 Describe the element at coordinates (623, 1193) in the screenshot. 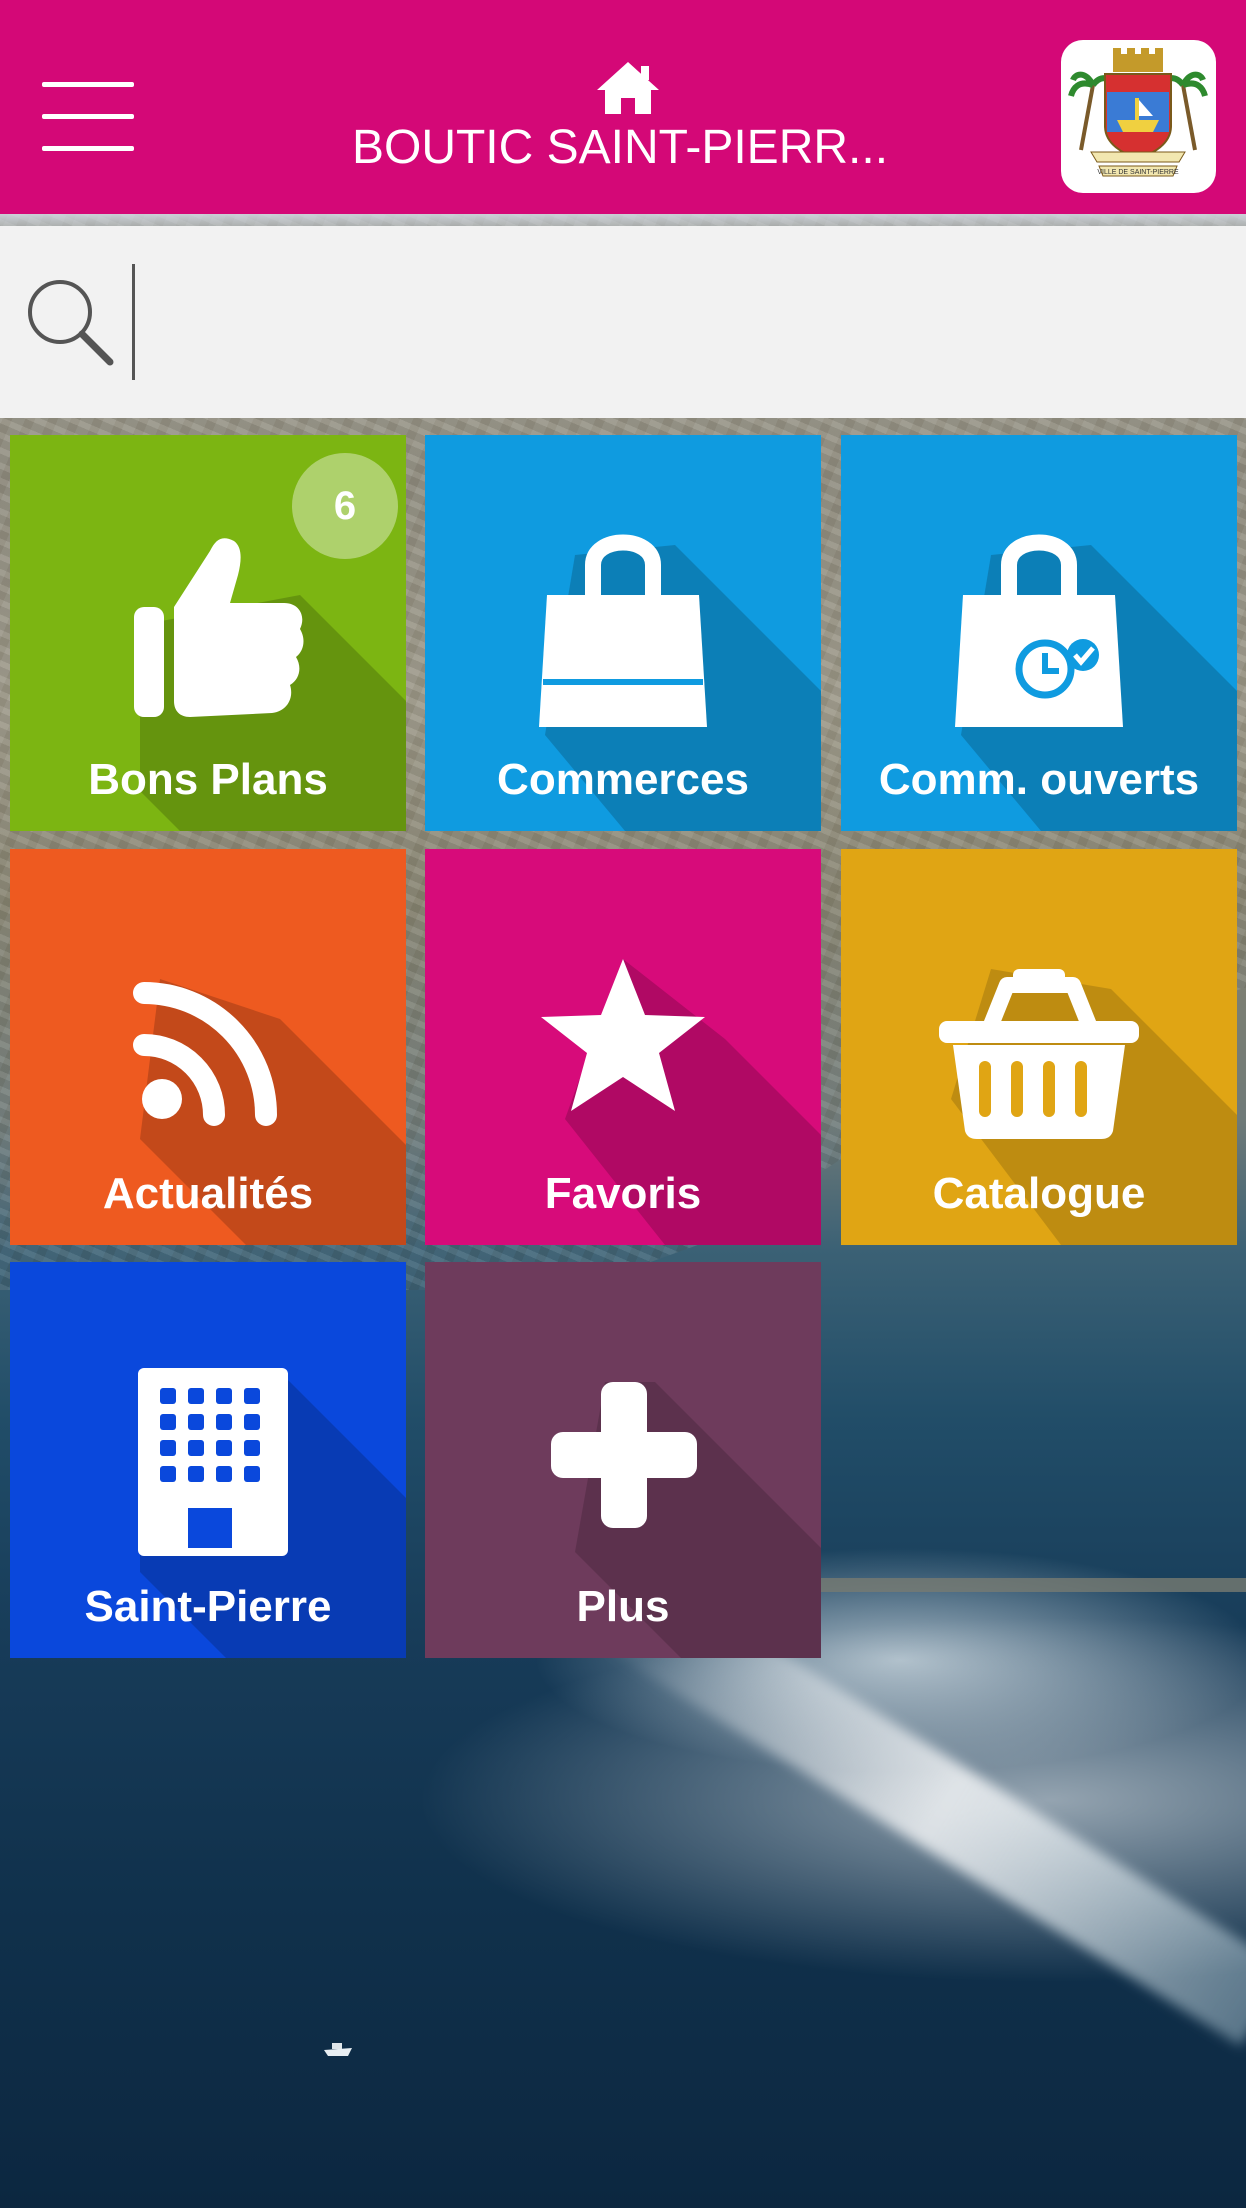

I see `tile-label: Favoris` at that location.